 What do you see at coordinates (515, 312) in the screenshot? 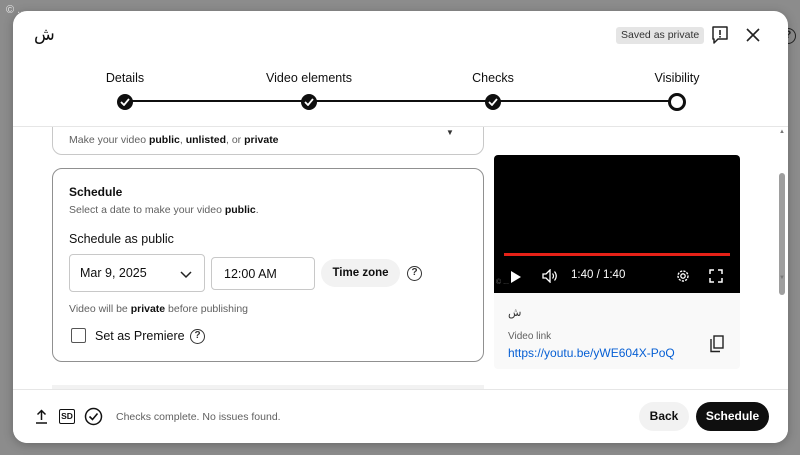
I see `video-title: ش` at bounding box center [515, 312].